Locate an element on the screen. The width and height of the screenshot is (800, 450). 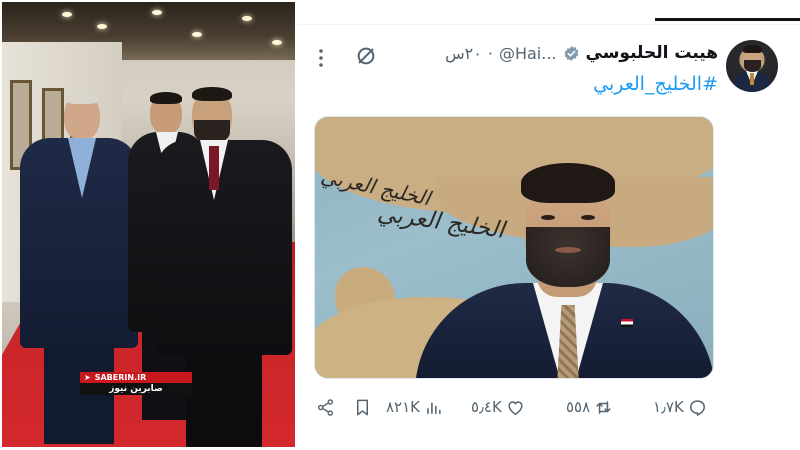
views-count: ٨٢١K is located at coordinates (403, 407).